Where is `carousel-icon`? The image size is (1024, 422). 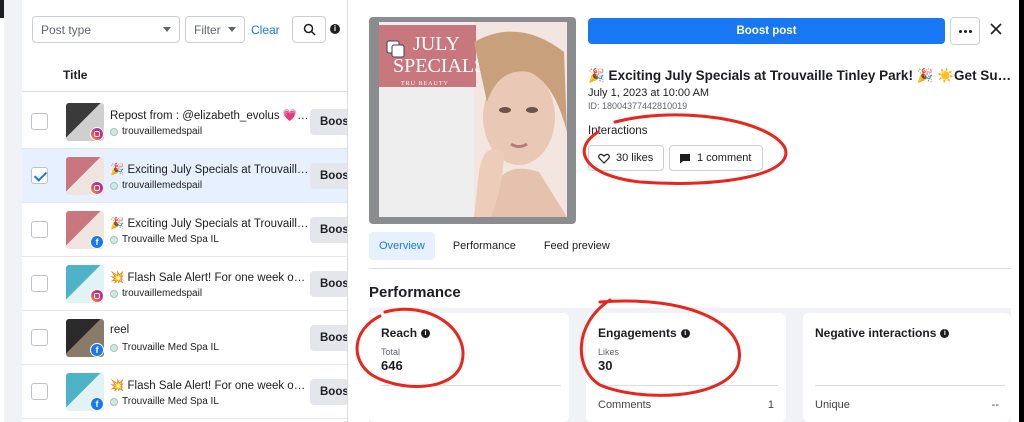
carousel-icon is located at coordinates (395, 49).